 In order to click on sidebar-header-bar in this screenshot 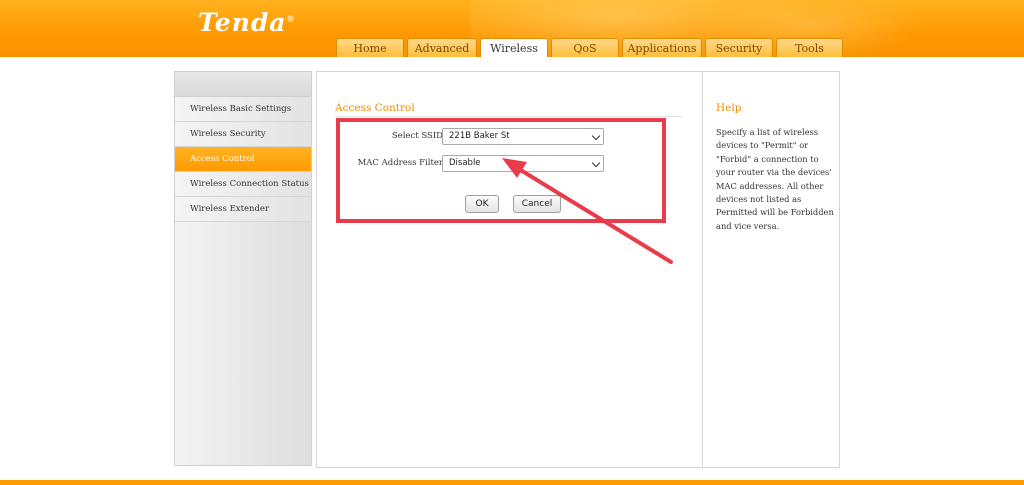, I will do `click(243, 84)`.